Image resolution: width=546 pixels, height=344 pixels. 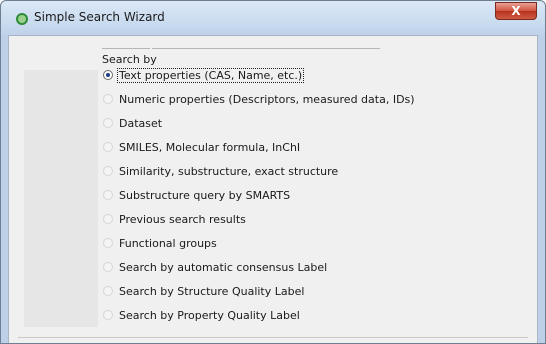 I want to click on option-label: SMILES, Molecular formula, InChI, so click(x=210, y=147).